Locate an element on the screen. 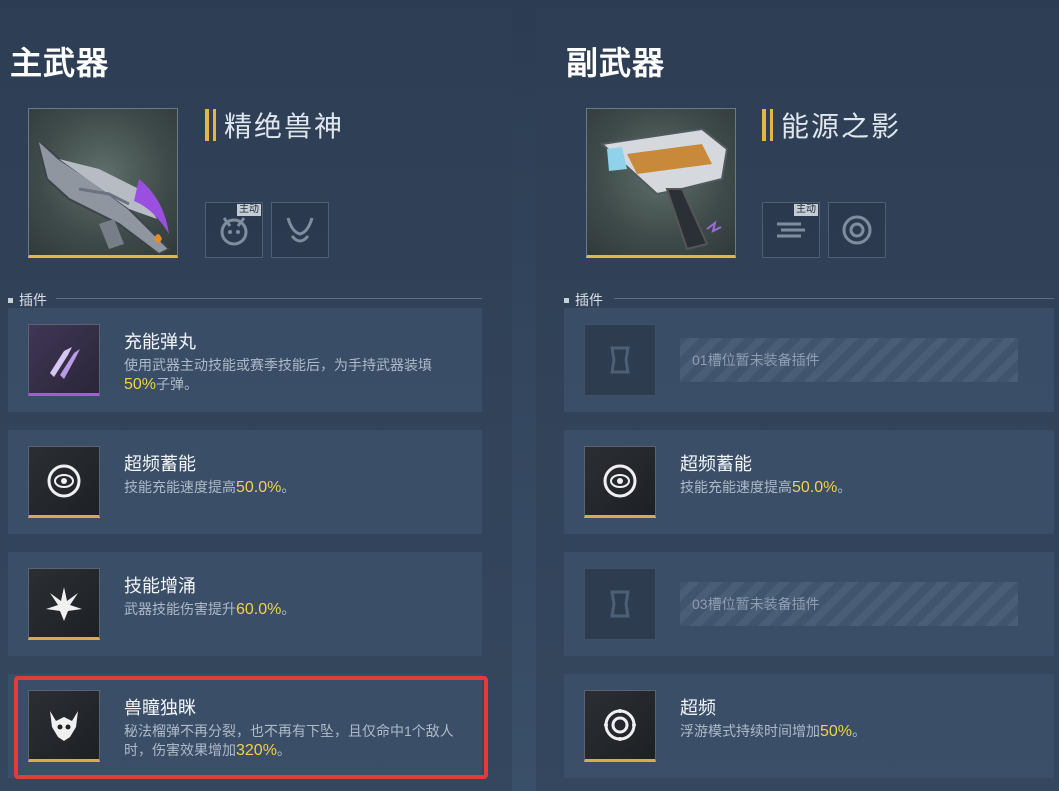 The height and width of the screenshot is (791, 1059). main-weapon-title: 主武器 is located at coordinates (60, 63).